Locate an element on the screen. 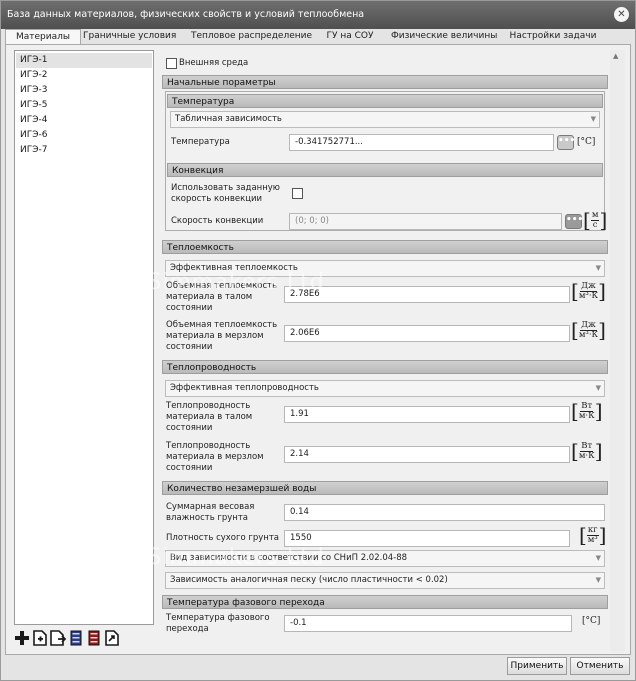 This screenshot has width=636, height=681. temperature-label: Температура is located at coordinates (200, 142).